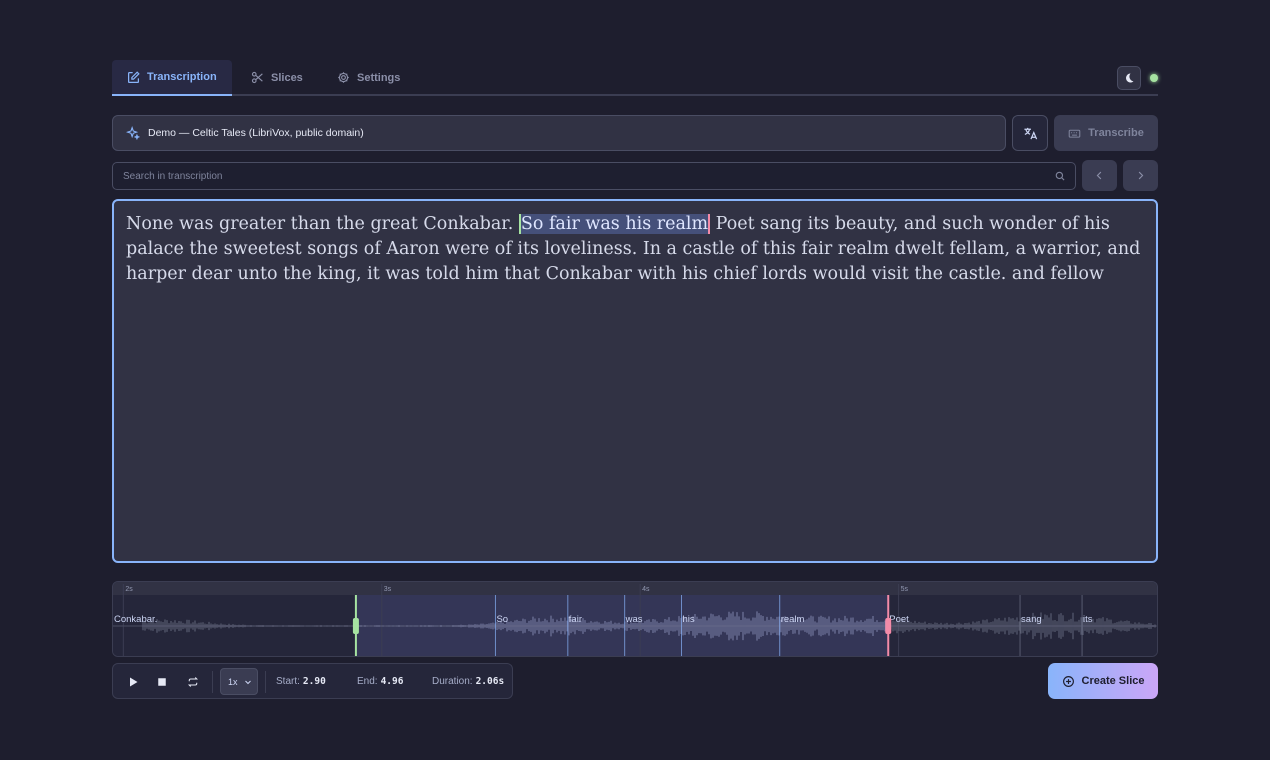 The width and height of the screenshot is (1270, 760). I want to click on word-label: its, so click(1088, 619).